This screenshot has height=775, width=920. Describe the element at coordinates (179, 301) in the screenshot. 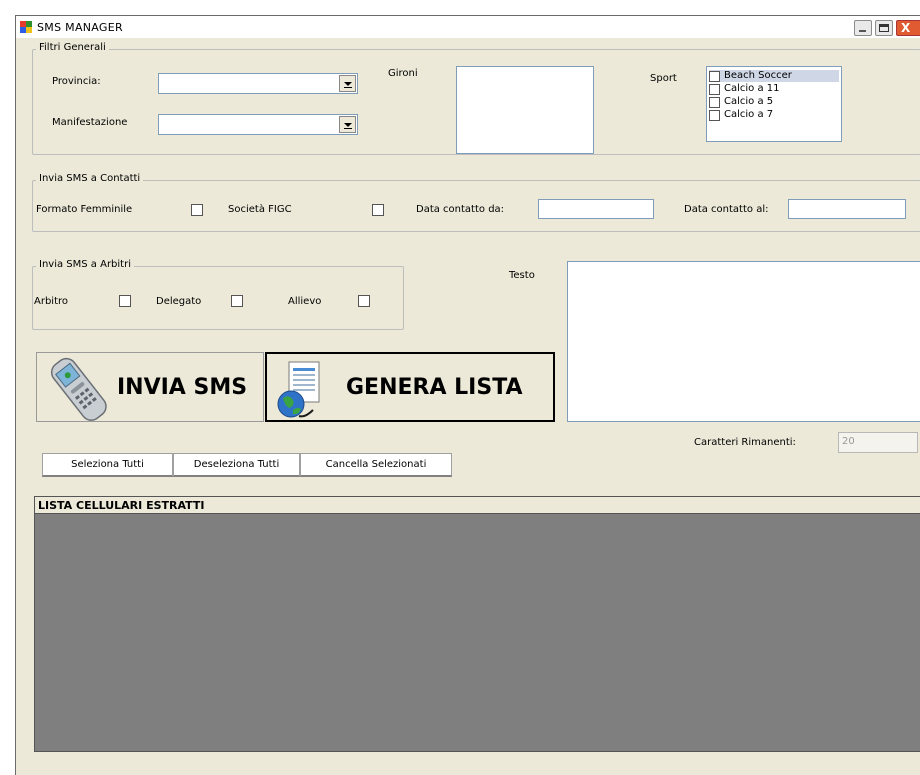

I see `delegato-label: Delegato` at that location.